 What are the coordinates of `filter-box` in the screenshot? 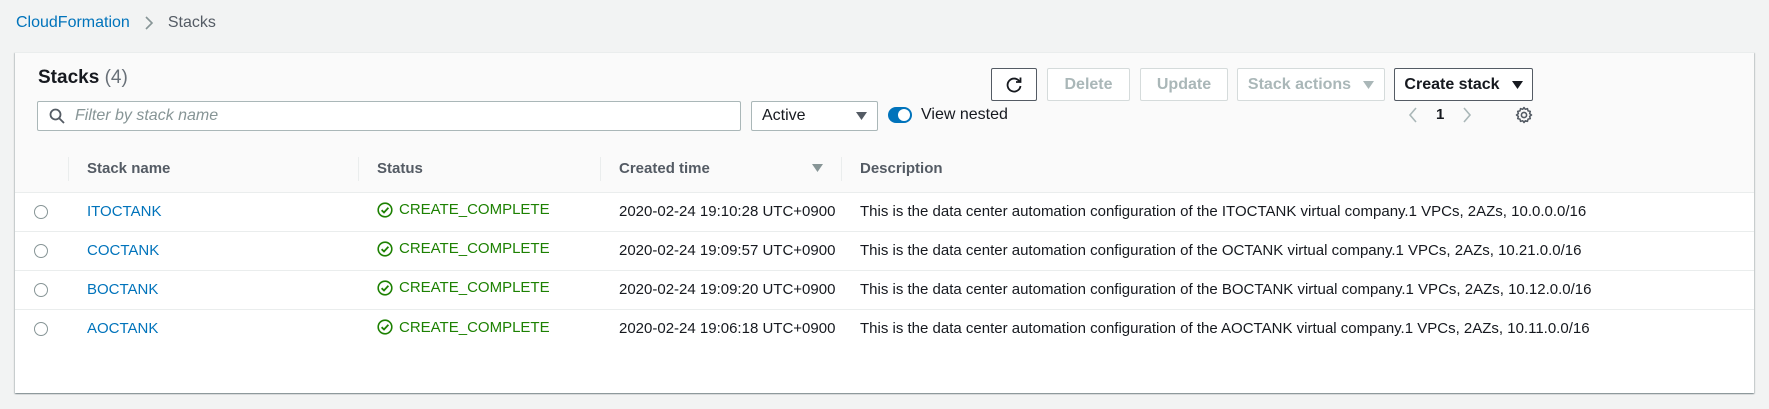 It's located at (389, 116).